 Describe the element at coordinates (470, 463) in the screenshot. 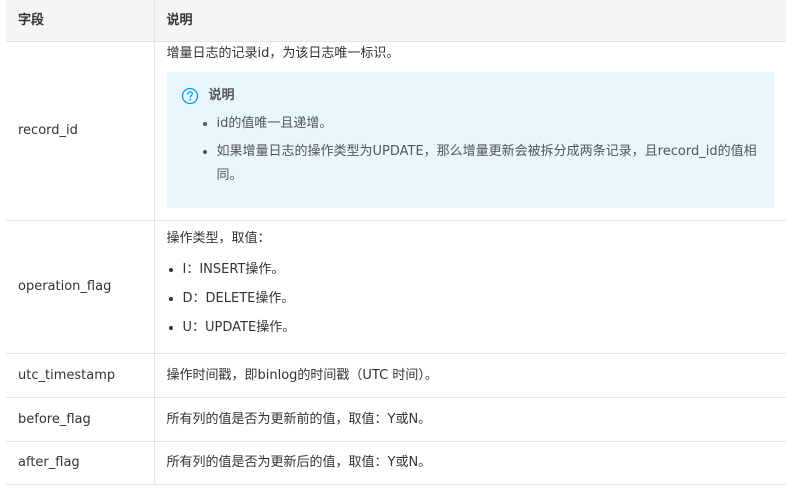

I see `description-after-flag: 所有列的值是否为更新后的值，取值：Y或N。` at that location.